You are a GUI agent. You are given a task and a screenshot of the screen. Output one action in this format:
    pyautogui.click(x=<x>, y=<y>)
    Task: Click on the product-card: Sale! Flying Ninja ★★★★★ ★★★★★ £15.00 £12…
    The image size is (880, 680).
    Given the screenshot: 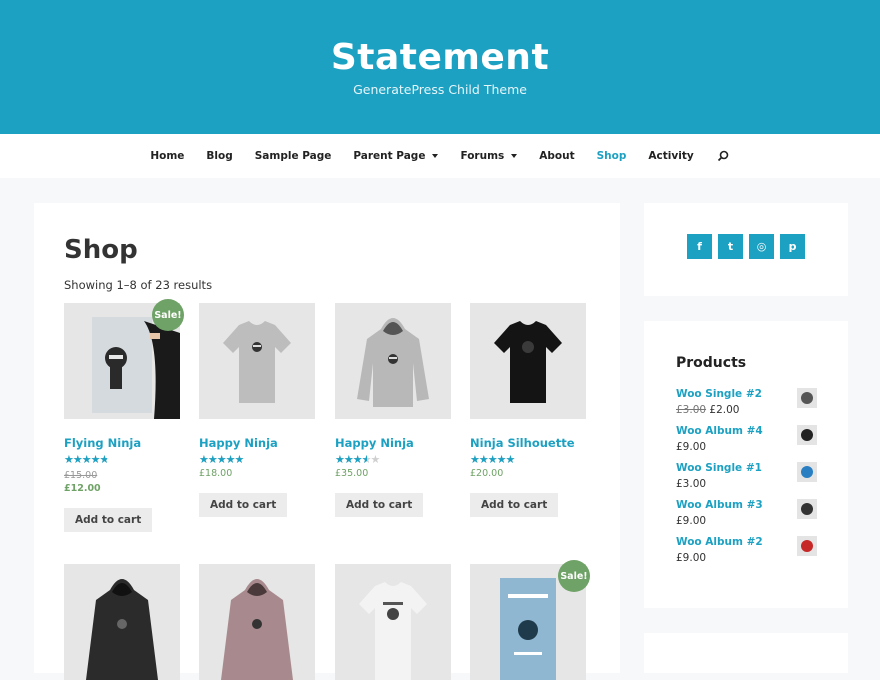 What is the action you would take?
    pyautogui.click(x=124, y=415)
    